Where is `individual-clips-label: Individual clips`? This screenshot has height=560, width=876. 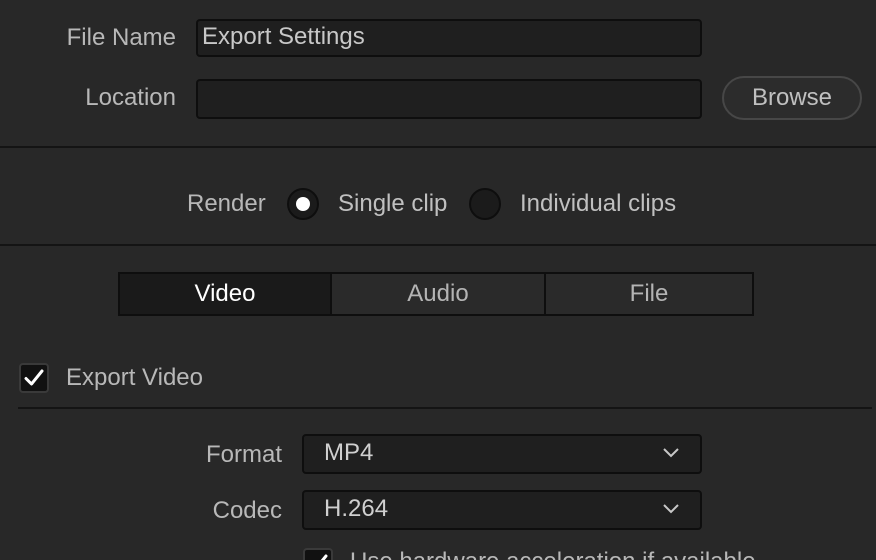
individual-clips-label: Individual clips is located at coordinates (598, 204).